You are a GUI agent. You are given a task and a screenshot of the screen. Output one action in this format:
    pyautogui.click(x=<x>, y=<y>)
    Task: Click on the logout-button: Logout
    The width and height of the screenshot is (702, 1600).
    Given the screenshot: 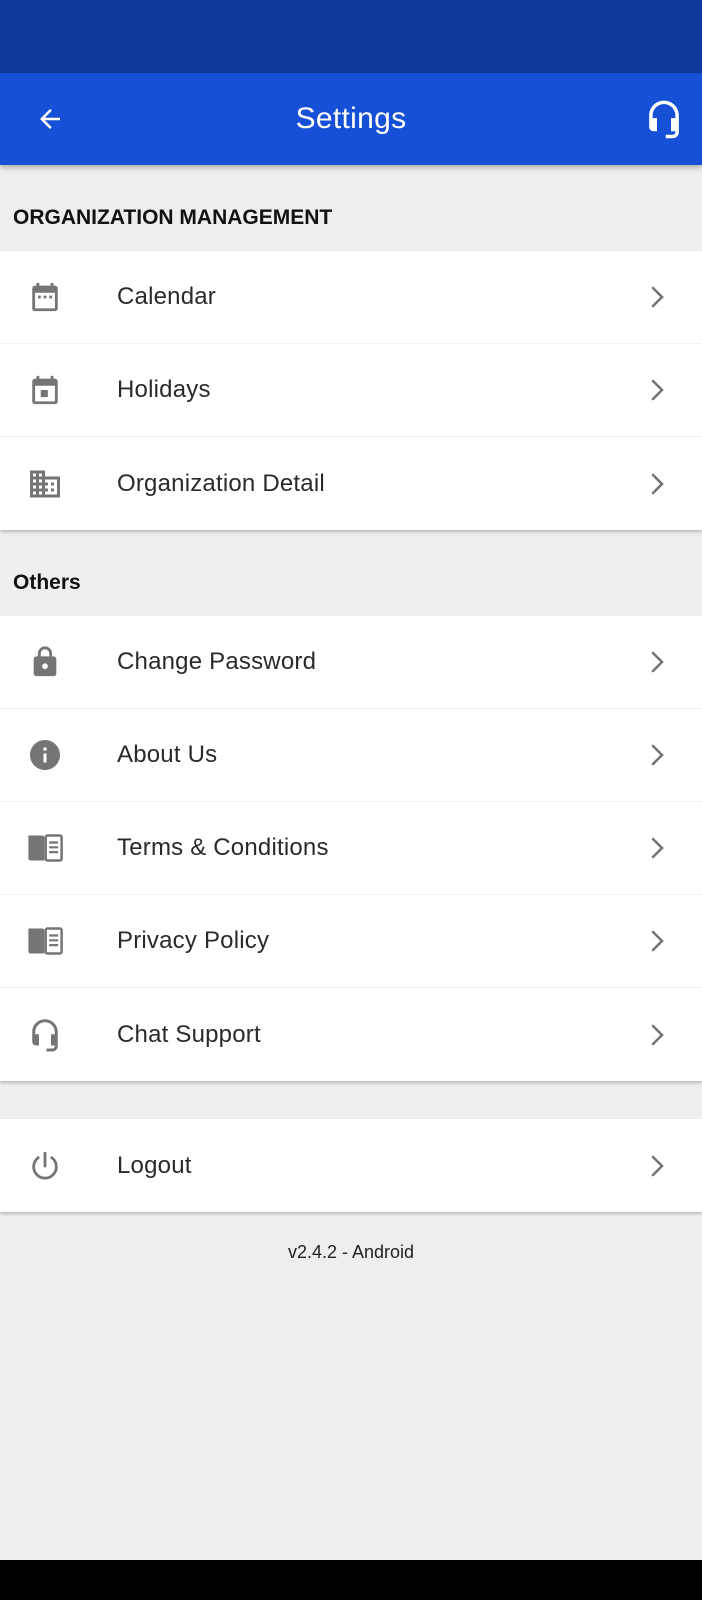 What is the action you would take?
    pyautogui.click(x=351, y=1165)
    